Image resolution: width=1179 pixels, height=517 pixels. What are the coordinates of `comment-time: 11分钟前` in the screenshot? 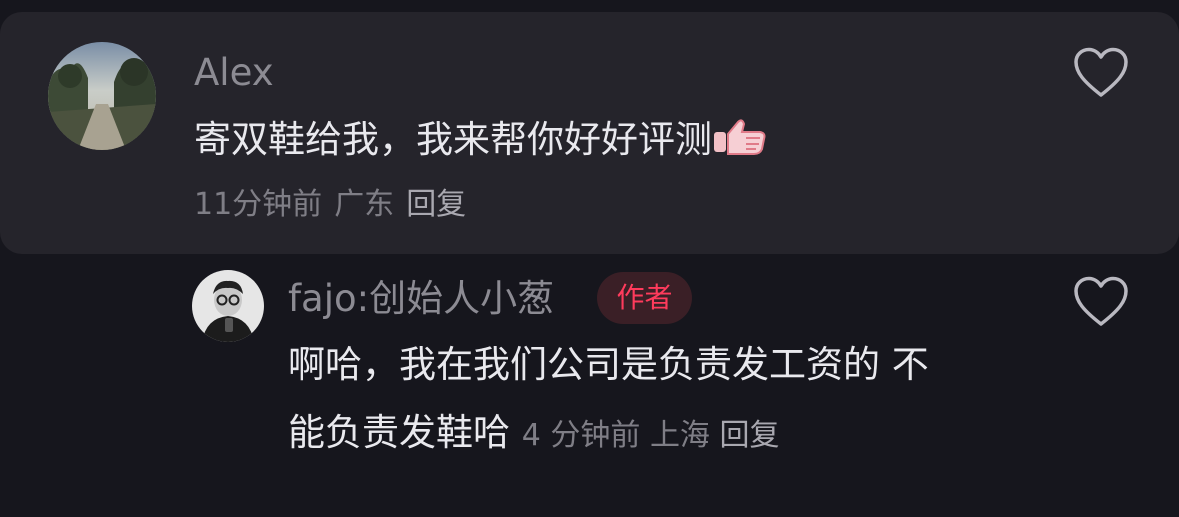 It's located at (258, 204).